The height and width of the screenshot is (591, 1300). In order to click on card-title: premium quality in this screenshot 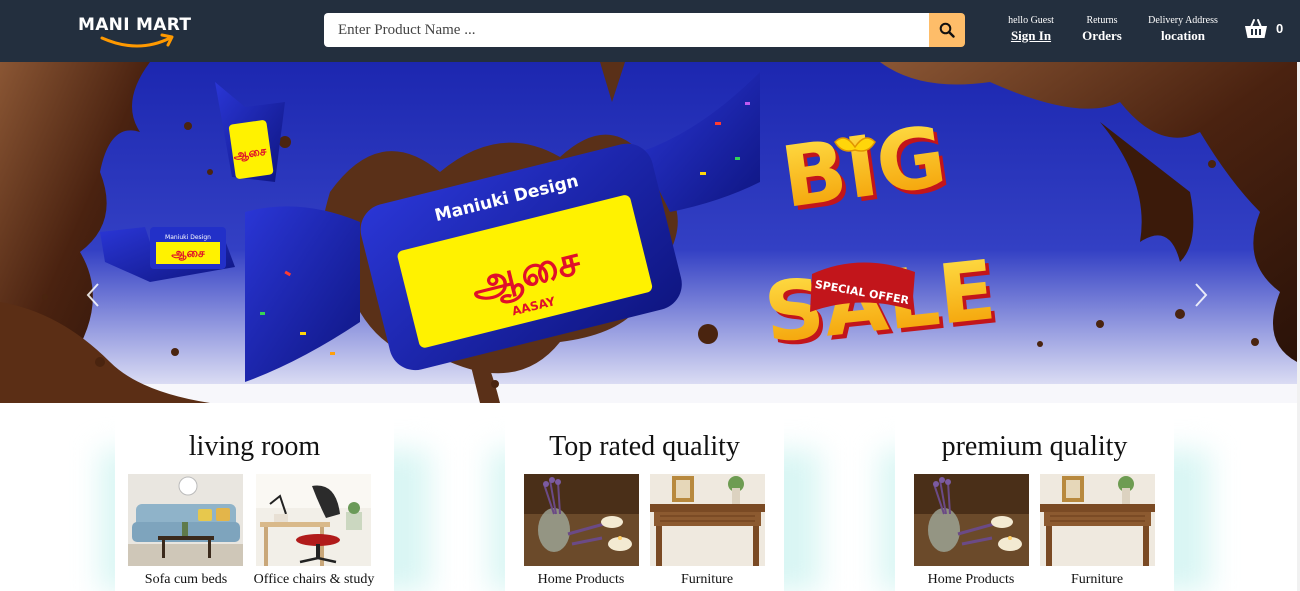, I will do `click(1034, 446)`.